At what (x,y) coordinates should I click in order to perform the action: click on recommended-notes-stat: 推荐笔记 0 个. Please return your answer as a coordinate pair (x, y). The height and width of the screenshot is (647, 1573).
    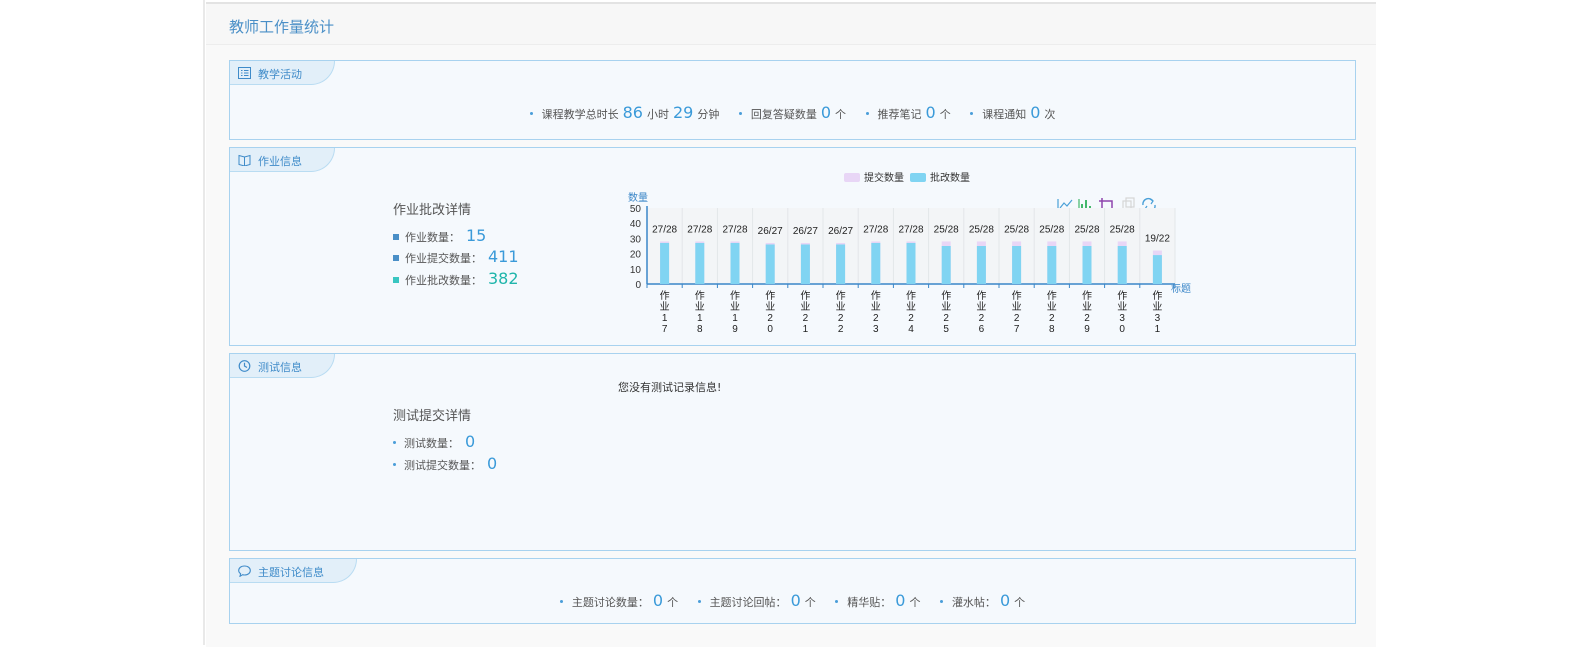
    Looking at the image, I should click on (908, 112).